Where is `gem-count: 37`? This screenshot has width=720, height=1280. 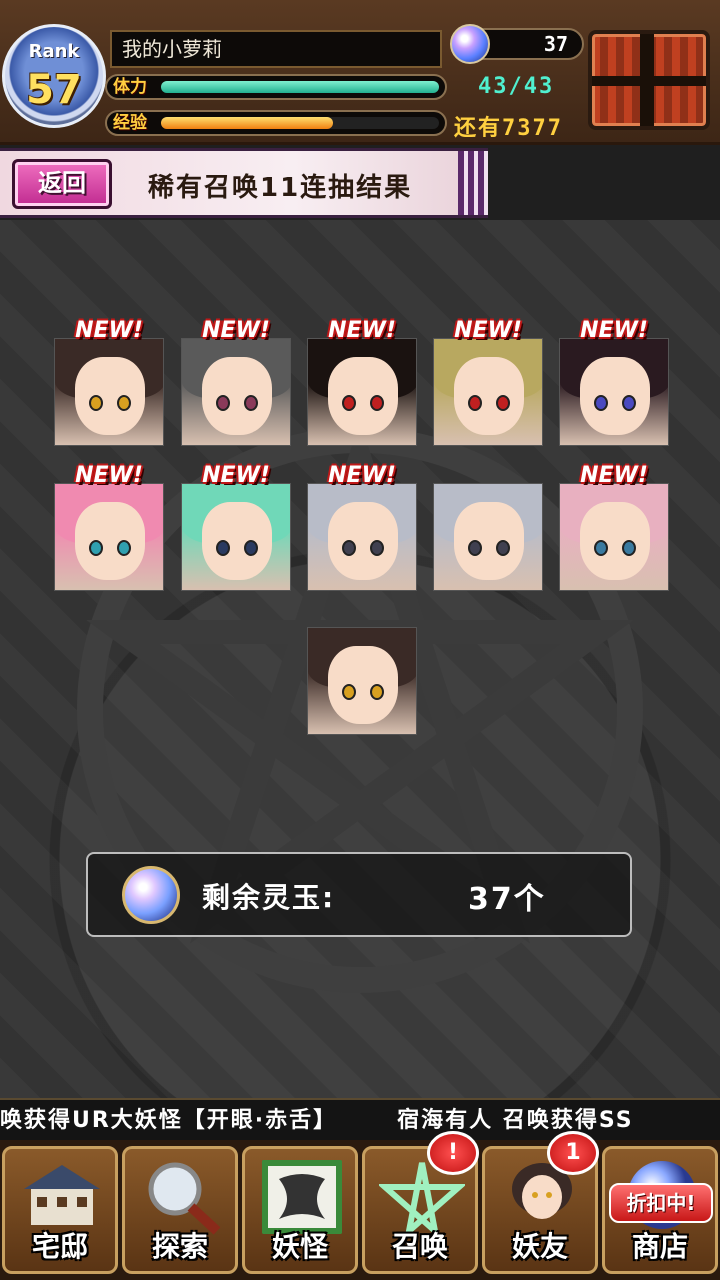 gem-count: 37 is located at coordinates (555, 44).